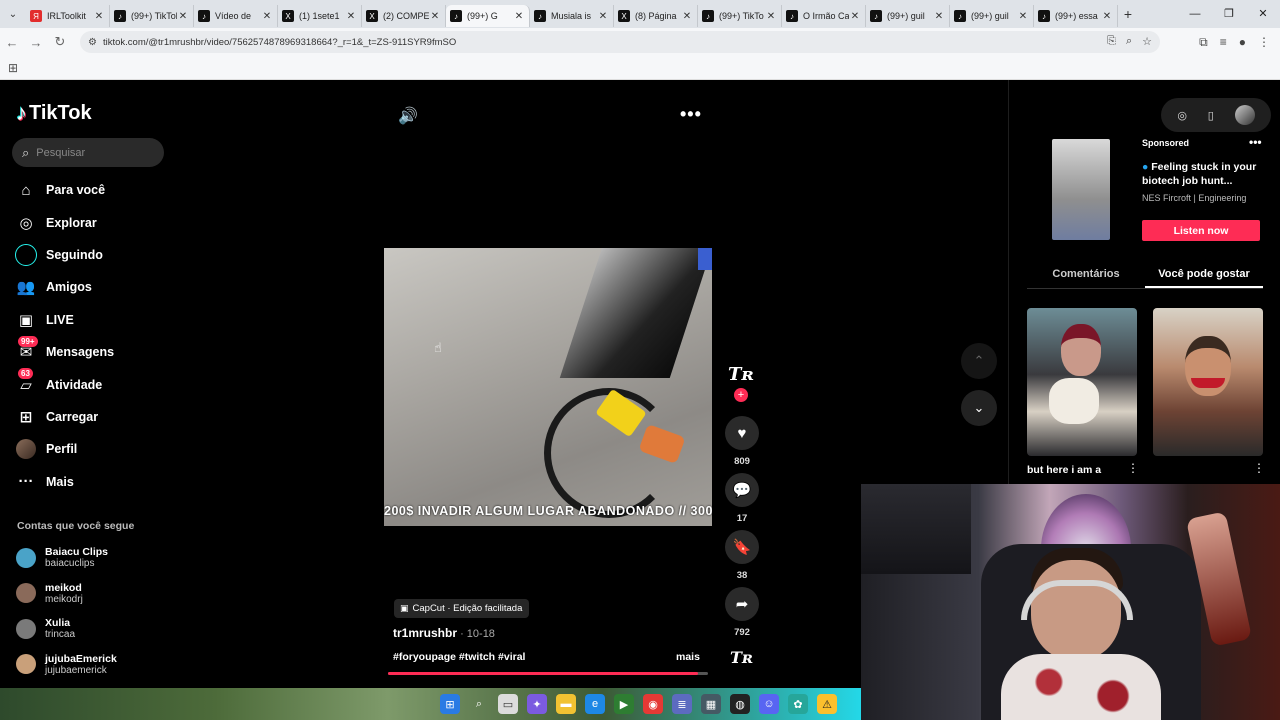 The height and width of the screenshot is (720, 1280). I want to click on bookmark-star-icon: ☆, so click(1147, 41).